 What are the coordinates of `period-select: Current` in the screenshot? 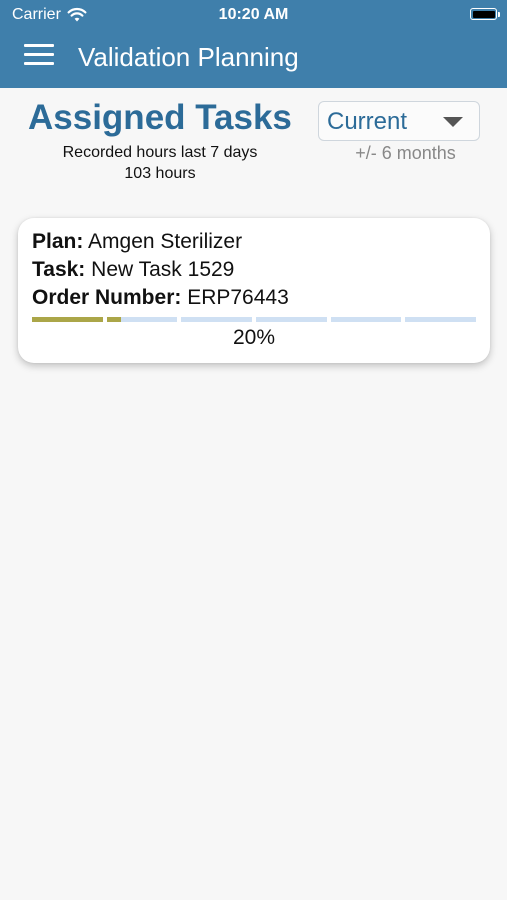 It's located at (399, 121).